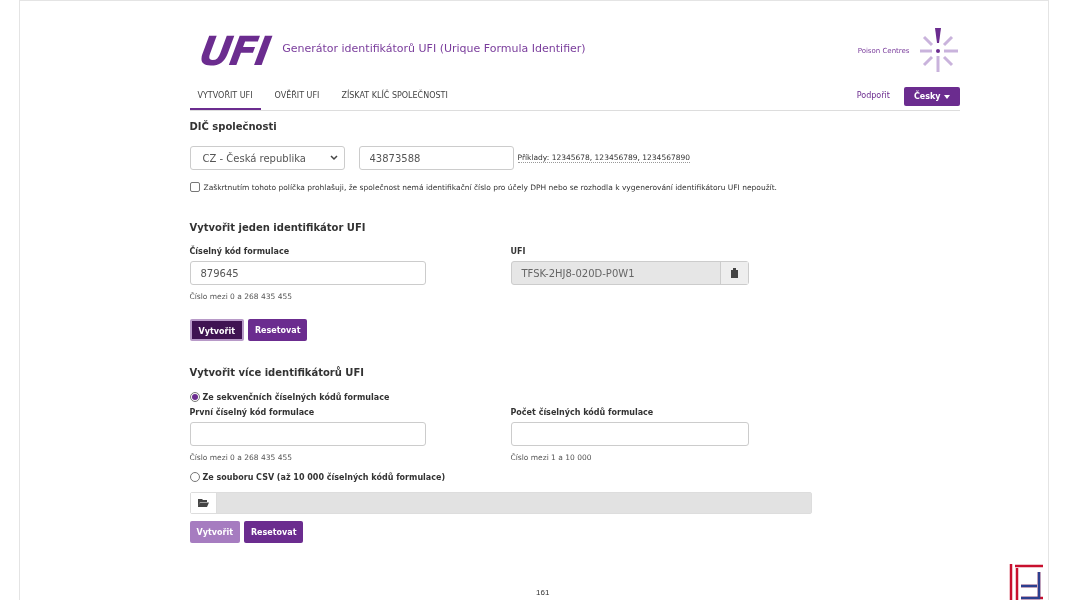 This screenshot has height=606, width=1067. Describe the element at coordinates (278, 227) in the screenshot. I see `section-heading: Vytvořit jeden identifikátor UFI` at that location.